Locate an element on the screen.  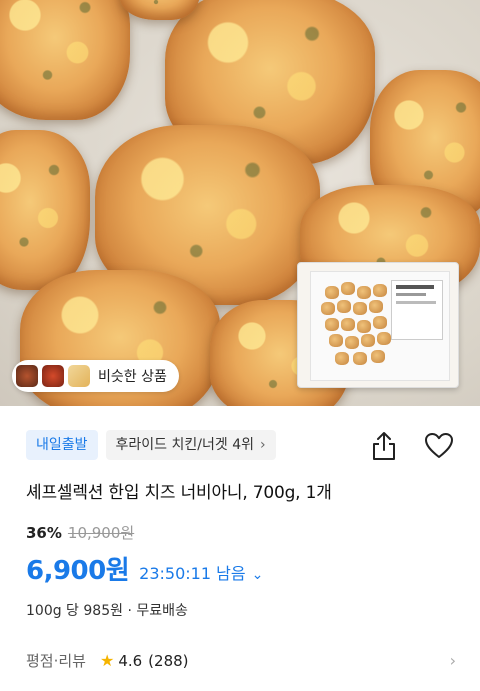
ranking-badge: 후라이드 치킨/너겟 4위 › is located at coordinates (190, 445).